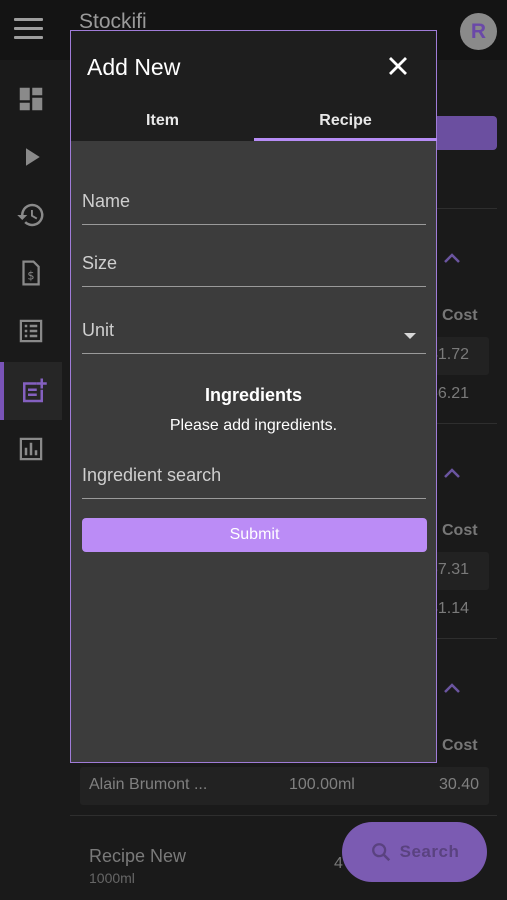  I want to click on search-label: Search, so click(429, 851).